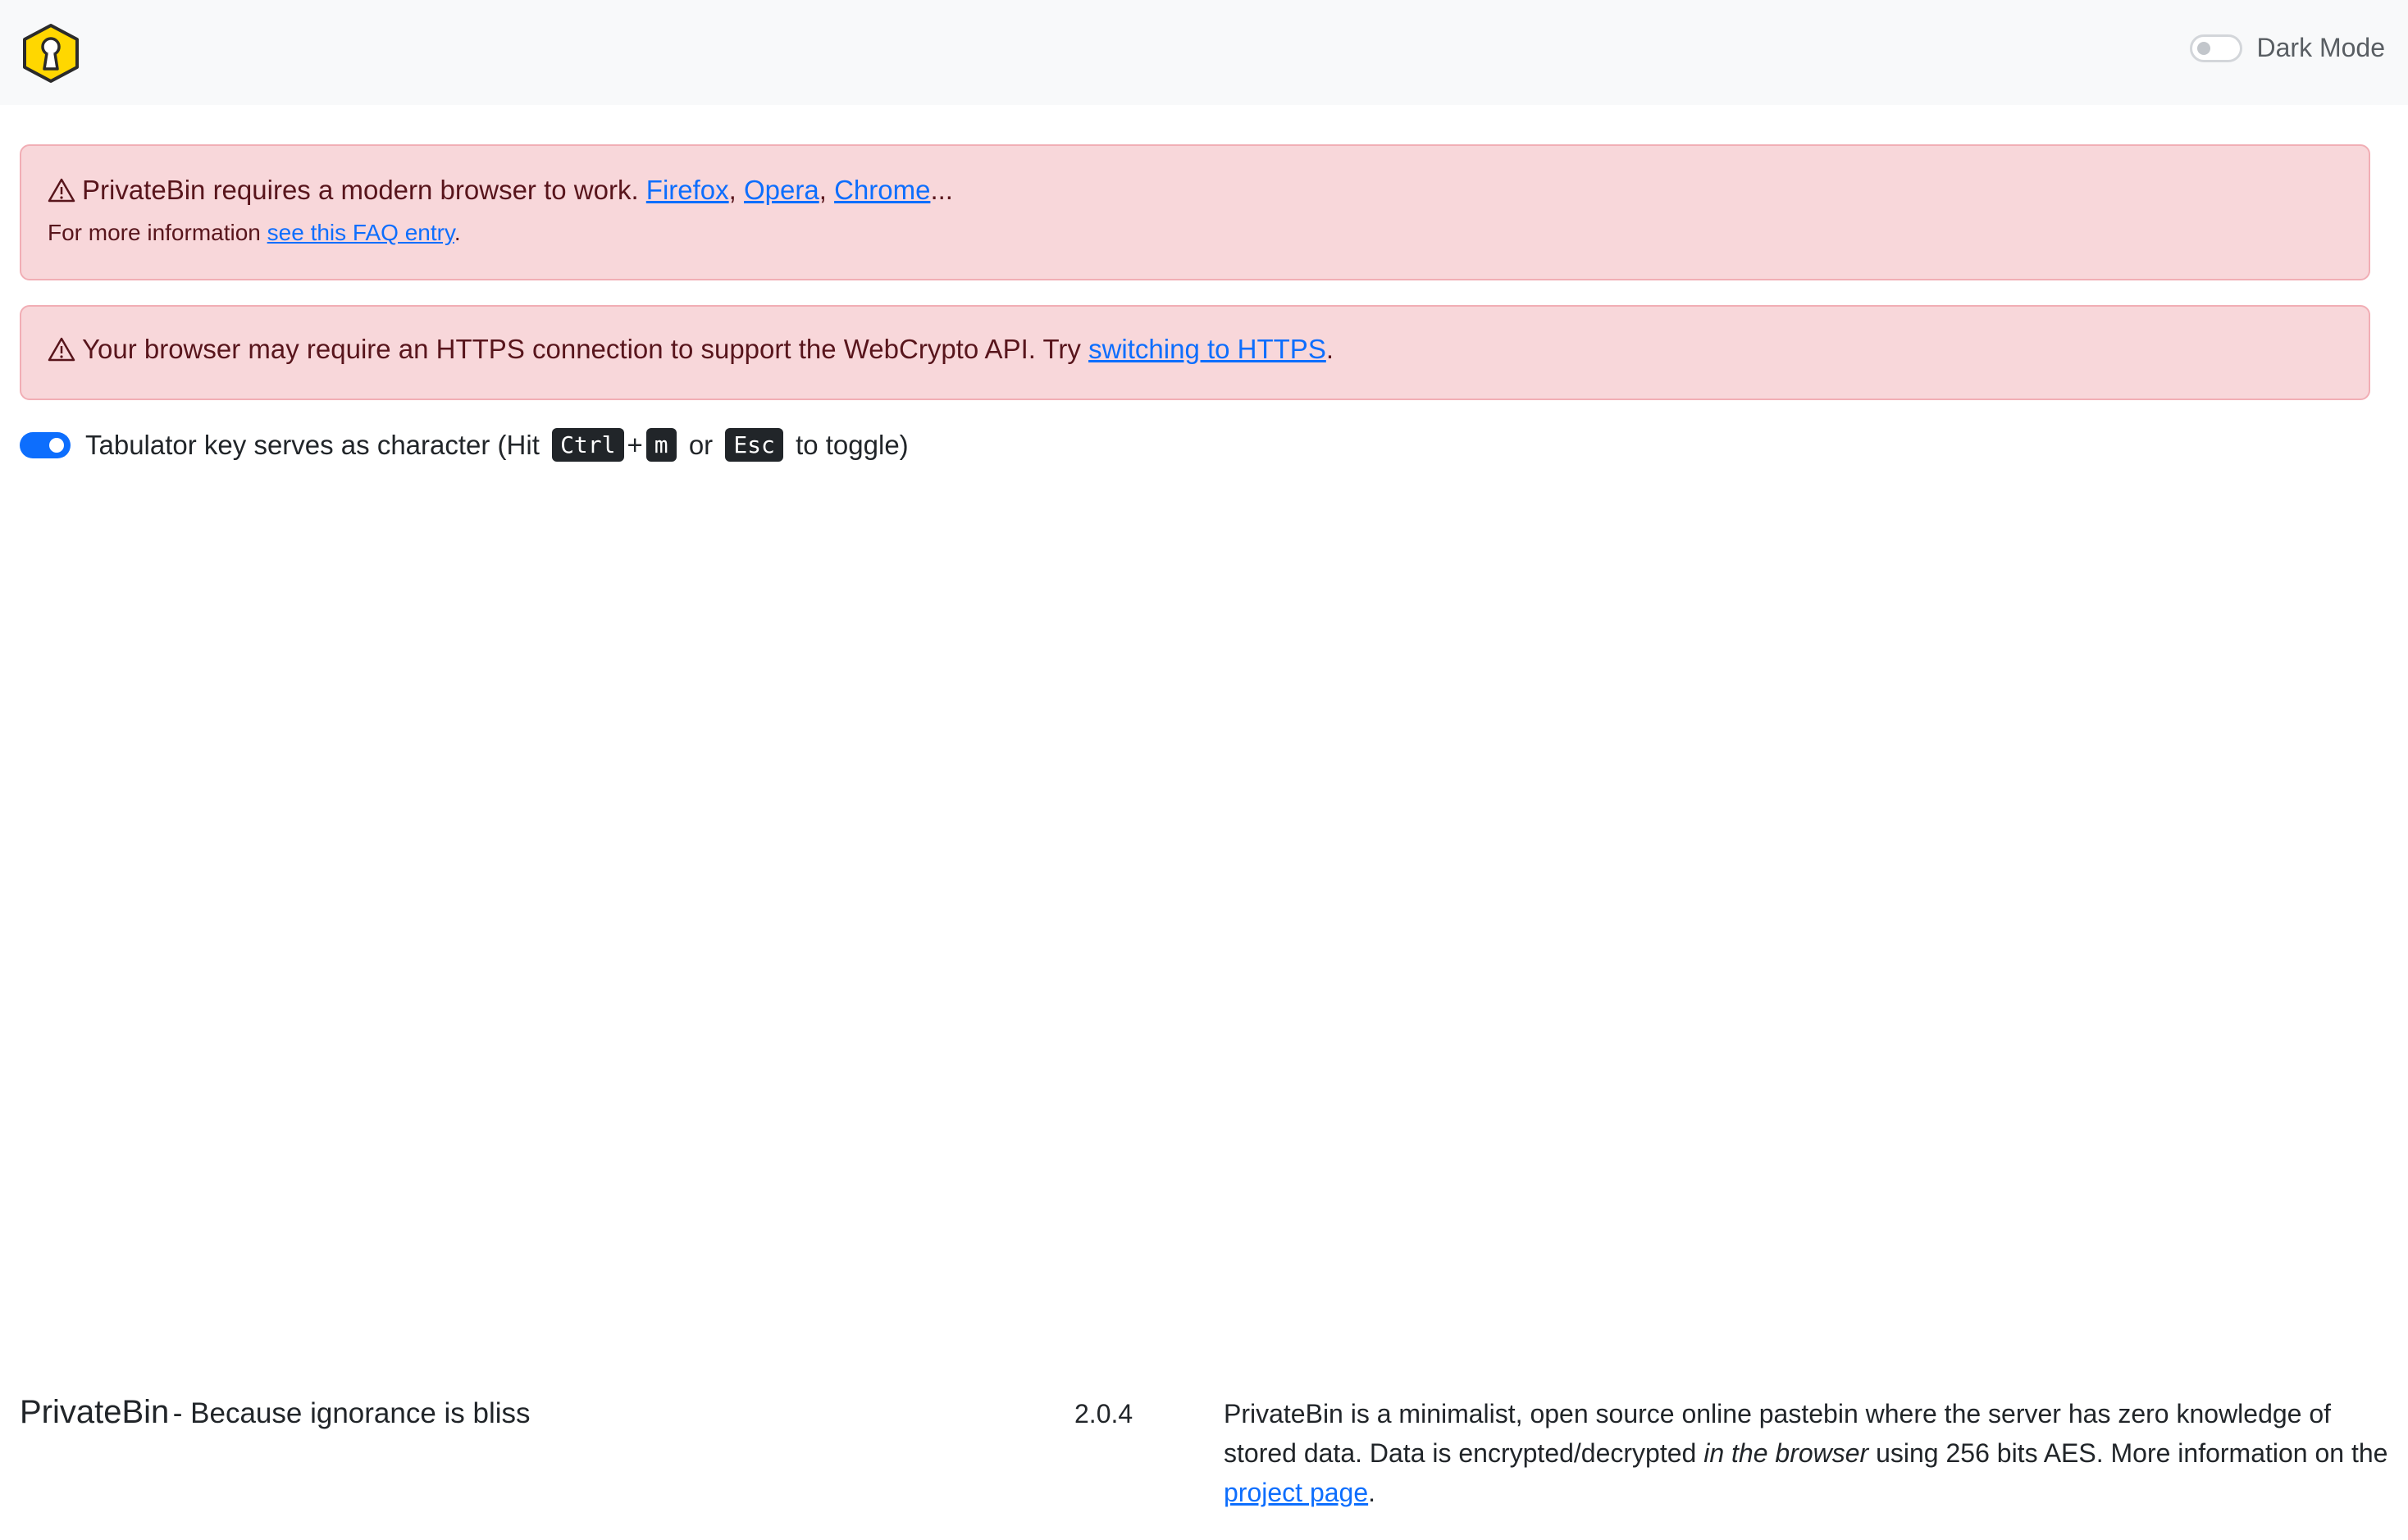  Describe the element at coordinates (1204, 52) in the screenshot. I see `navbar: Dark Mode` at that location.